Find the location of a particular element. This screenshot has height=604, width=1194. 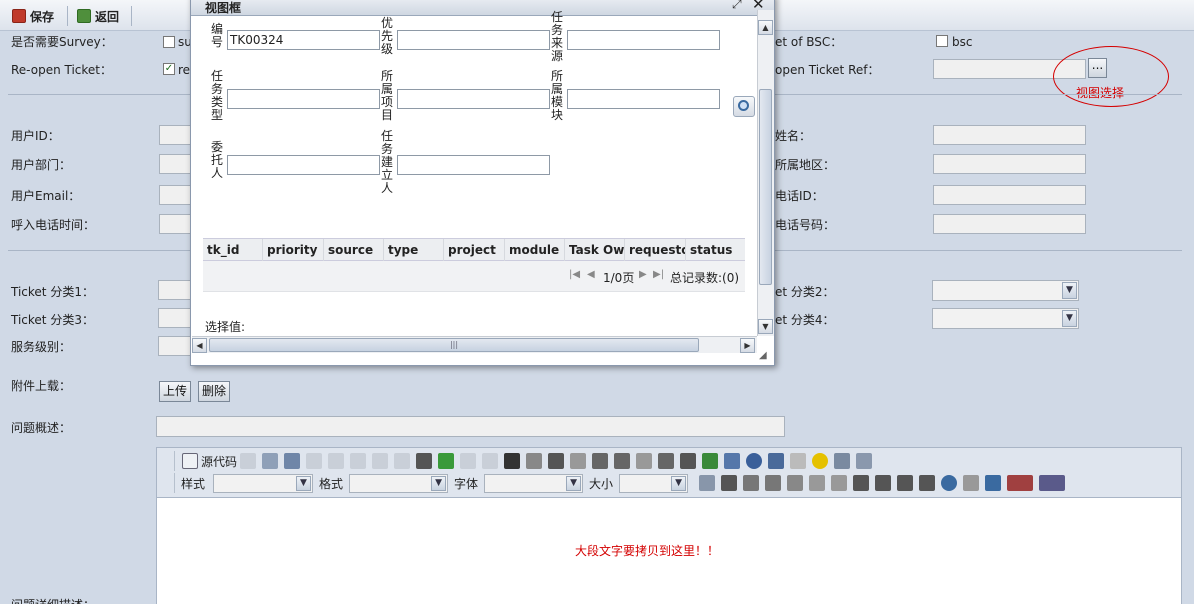

div-icon is located at coordinates (710, 461).